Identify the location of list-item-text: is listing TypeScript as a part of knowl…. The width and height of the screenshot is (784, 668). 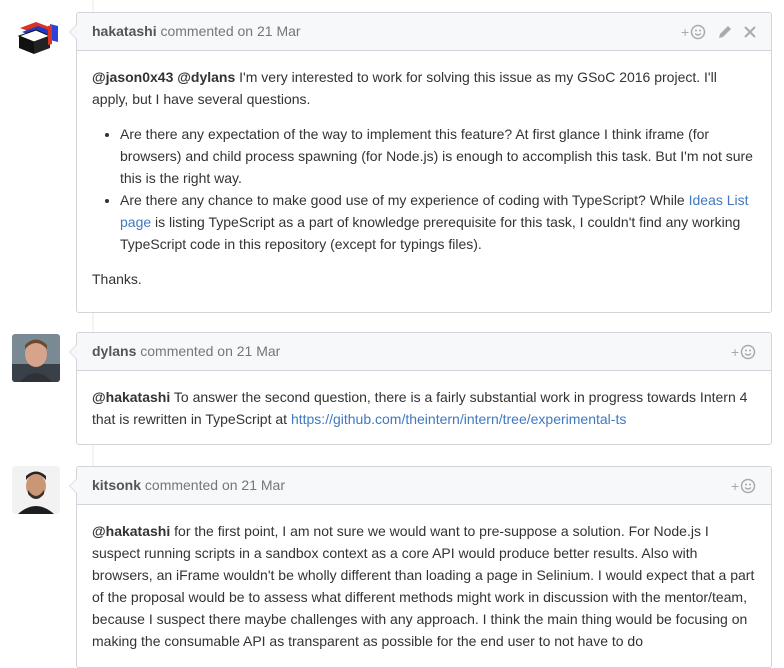
(430, 233).